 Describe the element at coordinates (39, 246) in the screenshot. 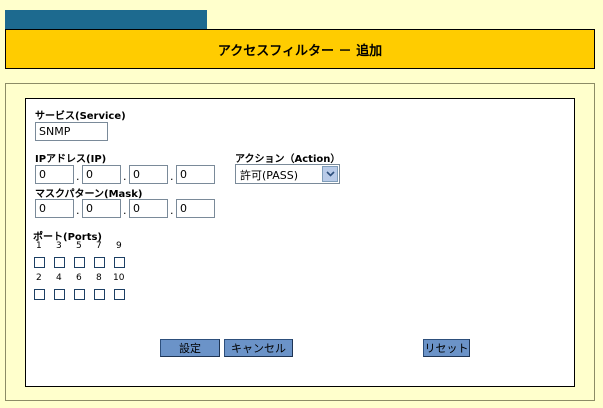

I see `port-number: 1` at that location.